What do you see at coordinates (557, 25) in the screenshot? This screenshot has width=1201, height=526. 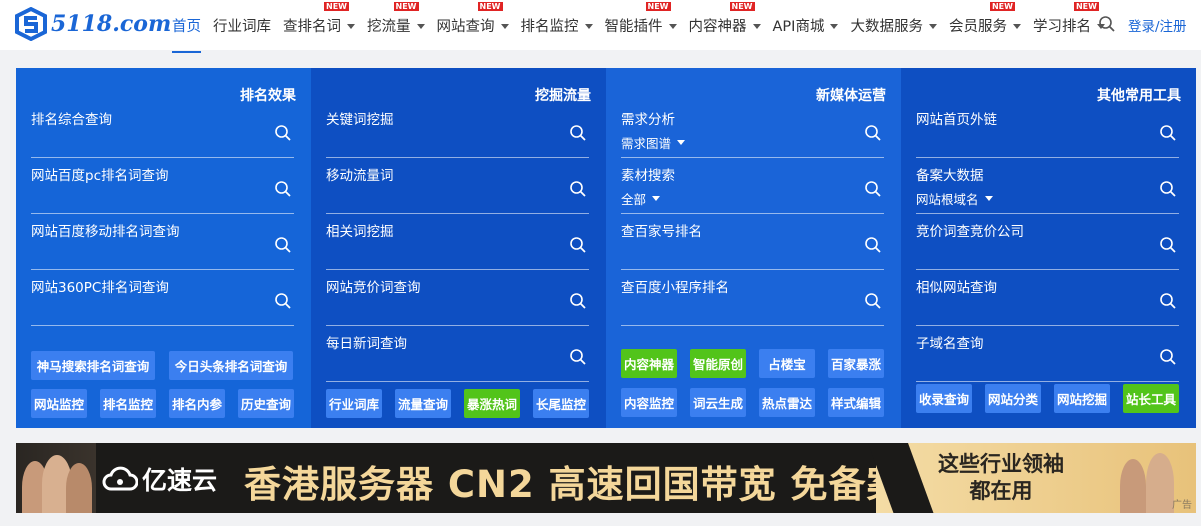 I see `nav-item-5: 排名监控` at bounding box center [557, 25].